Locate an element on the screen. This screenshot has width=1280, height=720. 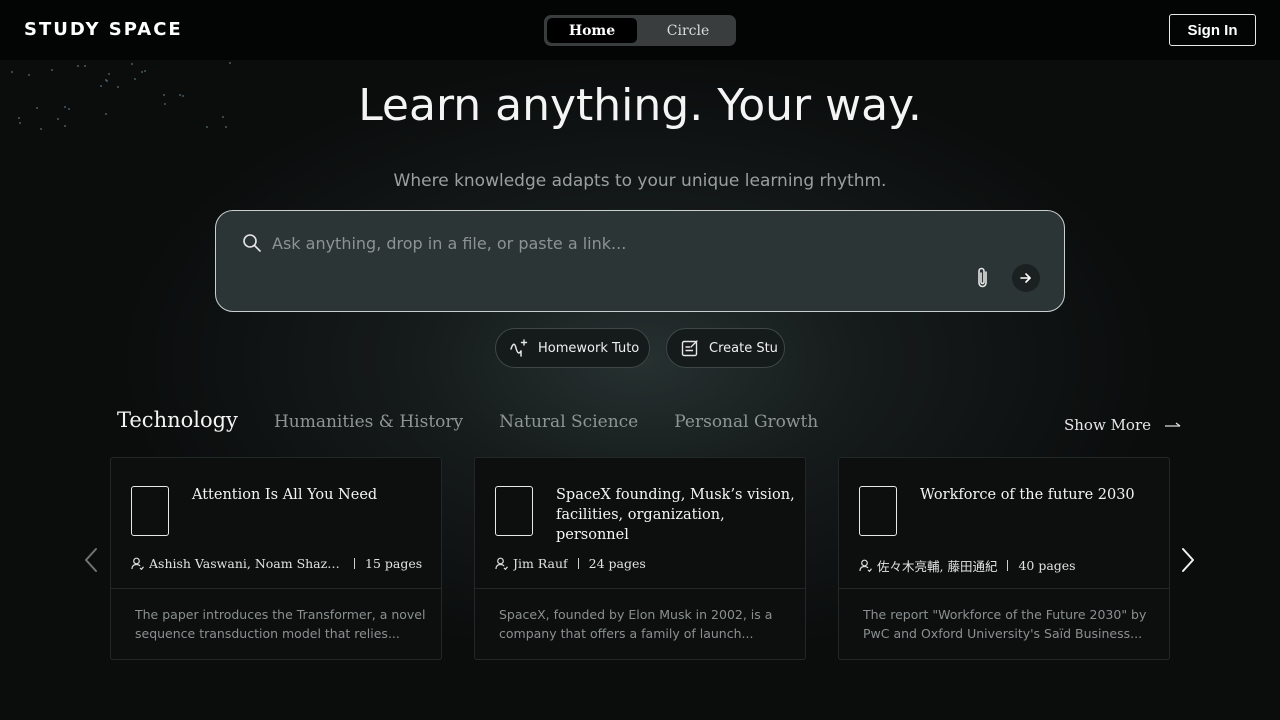
tab-technology: Technology is located at coordinates (177, 420).